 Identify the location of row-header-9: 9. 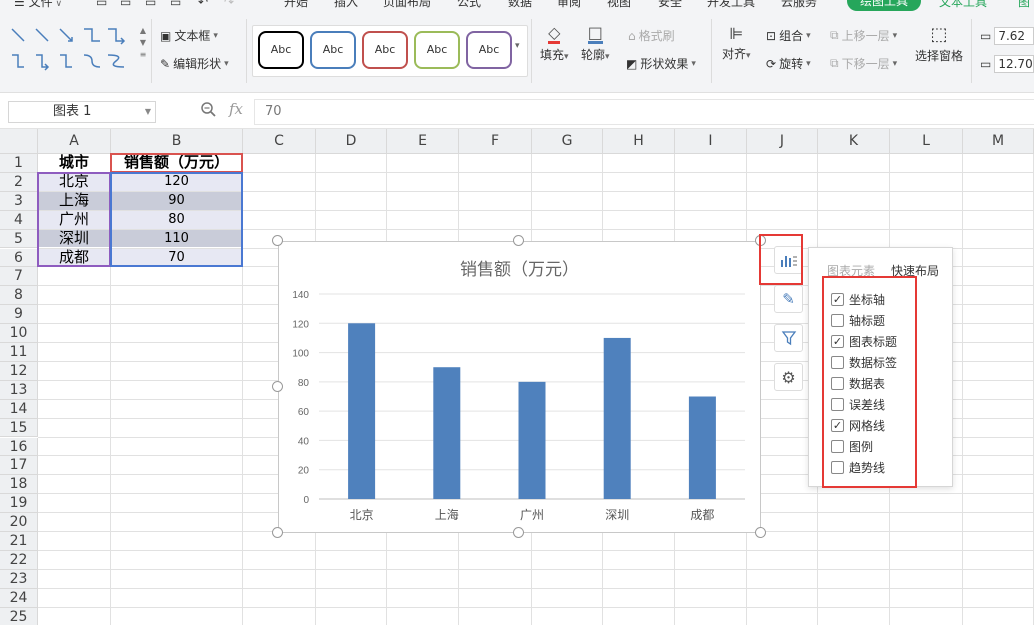
(19, 315).